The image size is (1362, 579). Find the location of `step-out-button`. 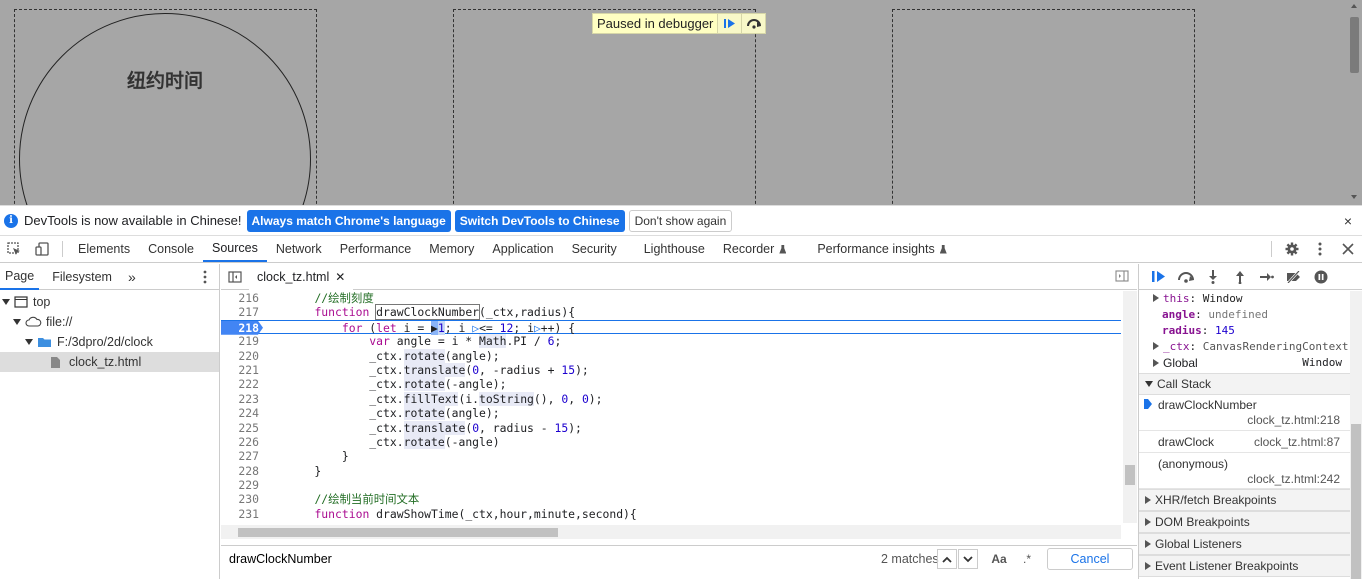

step-out-button is located at coordinates (1239, 277).